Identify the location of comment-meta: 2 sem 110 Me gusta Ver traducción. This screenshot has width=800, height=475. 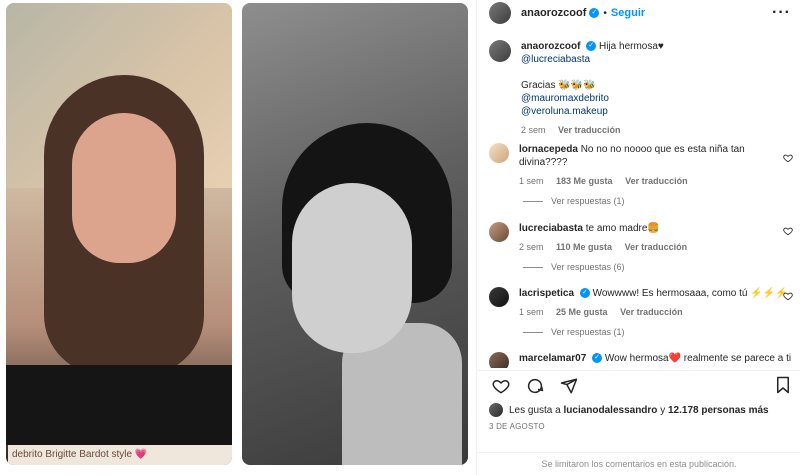
(608, 247).